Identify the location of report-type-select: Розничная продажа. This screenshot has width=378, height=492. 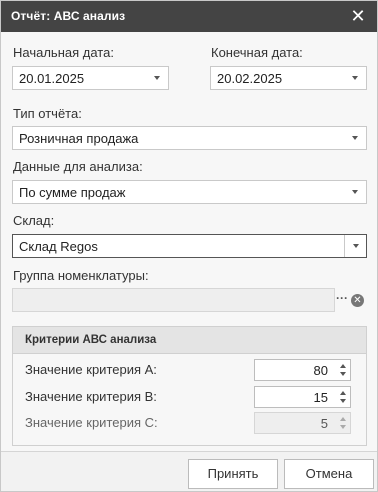
(189, 138).